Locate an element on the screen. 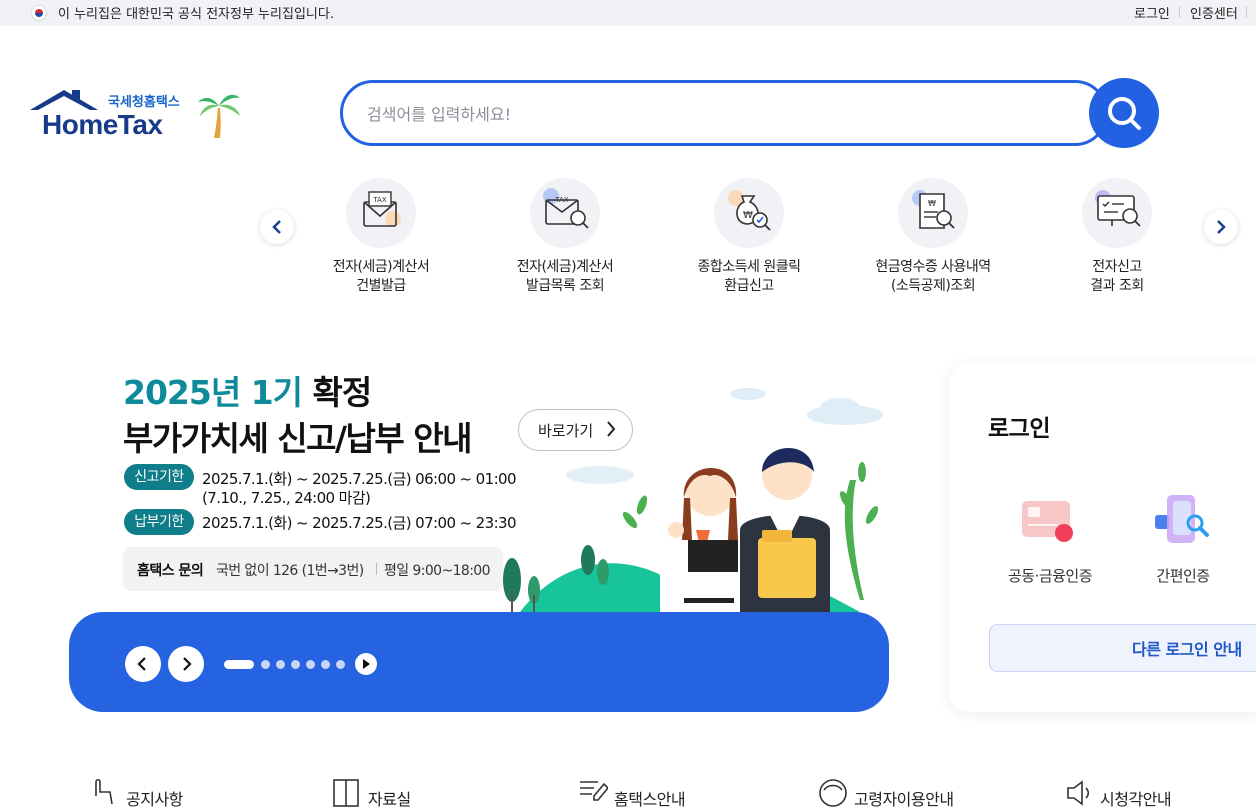  document-edit-icon is located at coordinates (594, 791).